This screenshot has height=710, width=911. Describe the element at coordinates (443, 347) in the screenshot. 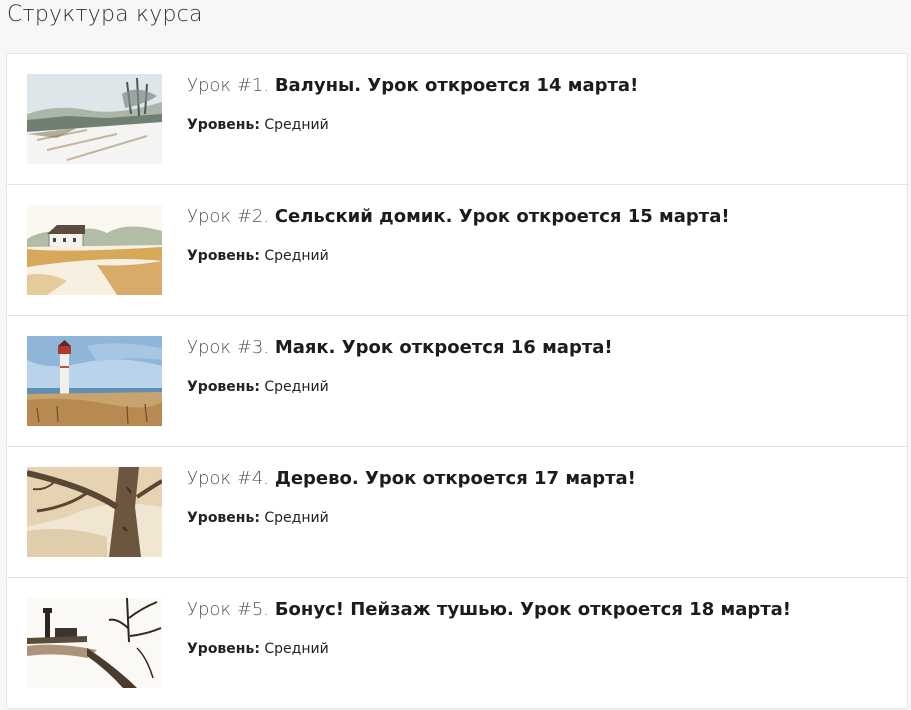

I see `lesson-name: Маяк. Урок откроется 16 марта!` at that location.